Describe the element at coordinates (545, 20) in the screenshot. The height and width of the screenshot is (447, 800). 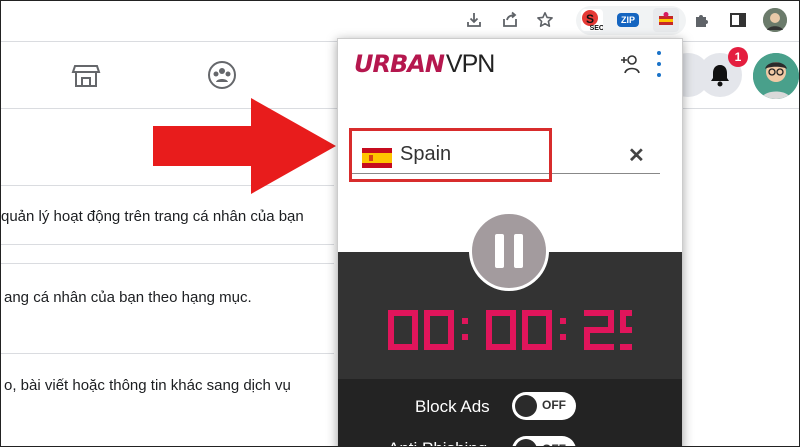
I see `star-icon` at that location.